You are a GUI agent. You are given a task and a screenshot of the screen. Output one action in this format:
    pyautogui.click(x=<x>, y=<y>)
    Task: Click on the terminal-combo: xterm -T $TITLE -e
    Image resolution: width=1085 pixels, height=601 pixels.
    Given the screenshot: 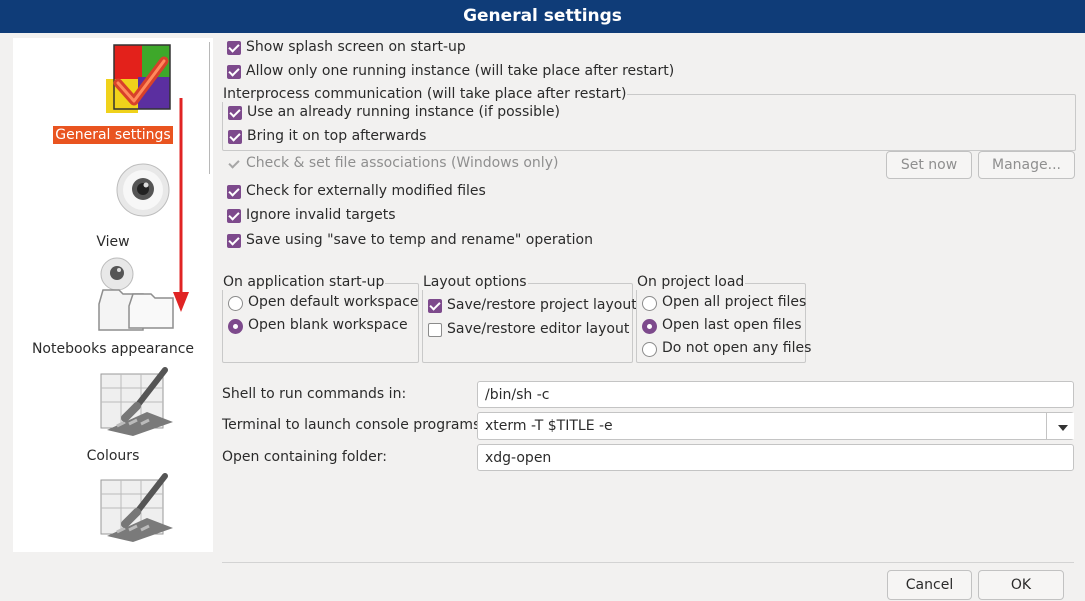 What is the action you would take?
    pyautogui.click(x=775, y=426)
    